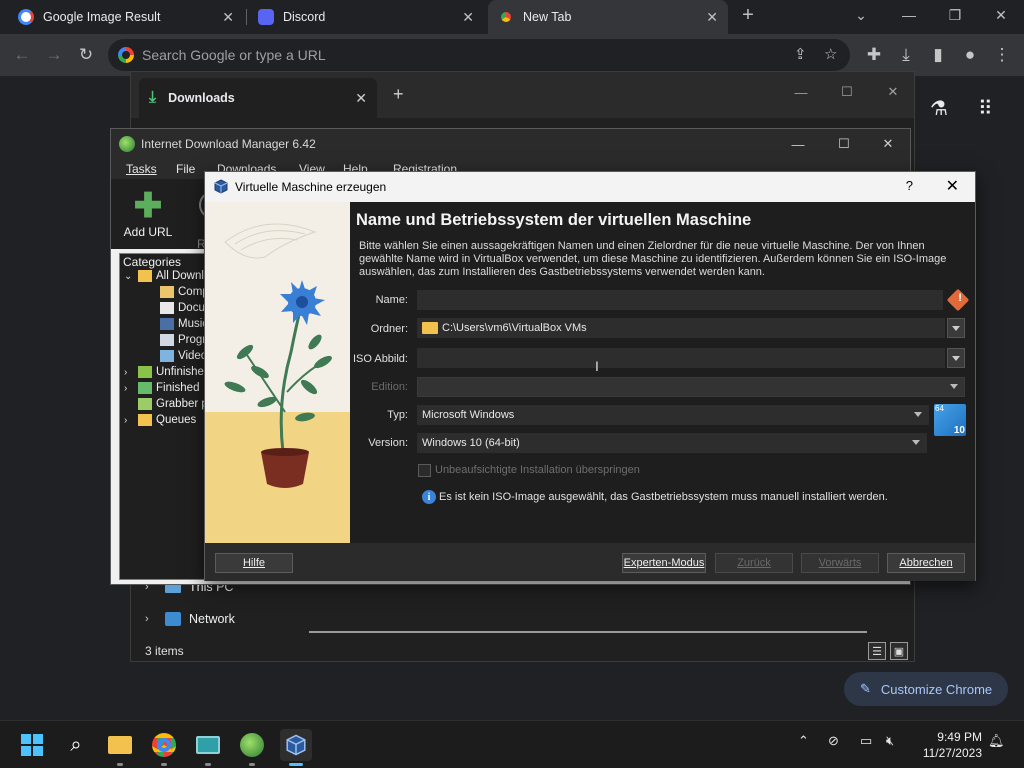 The width and height of the screenshot is (1024, 768). I want to click on forward-icon: →, so click(54, 55).